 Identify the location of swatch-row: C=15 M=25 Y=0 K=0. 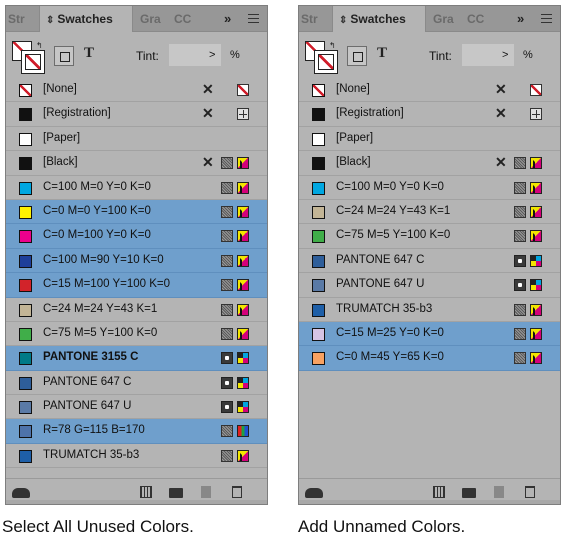
(429, 334).